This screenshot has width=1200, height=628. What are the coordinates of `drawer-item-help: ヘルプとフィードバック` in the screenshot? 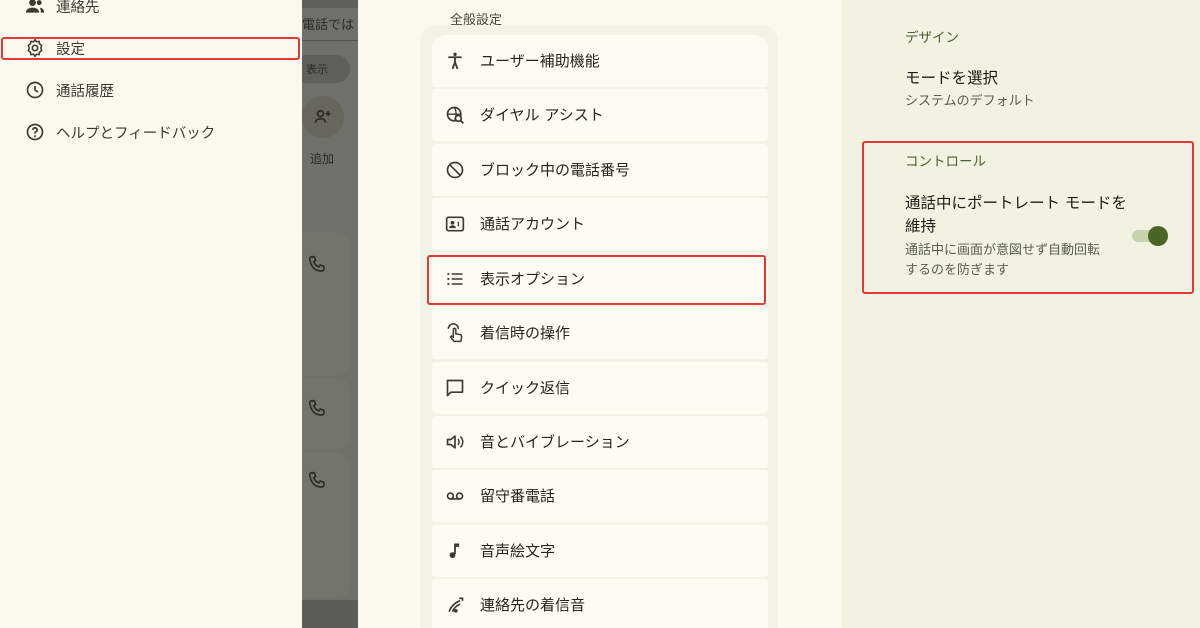 It's located at (150, 132).